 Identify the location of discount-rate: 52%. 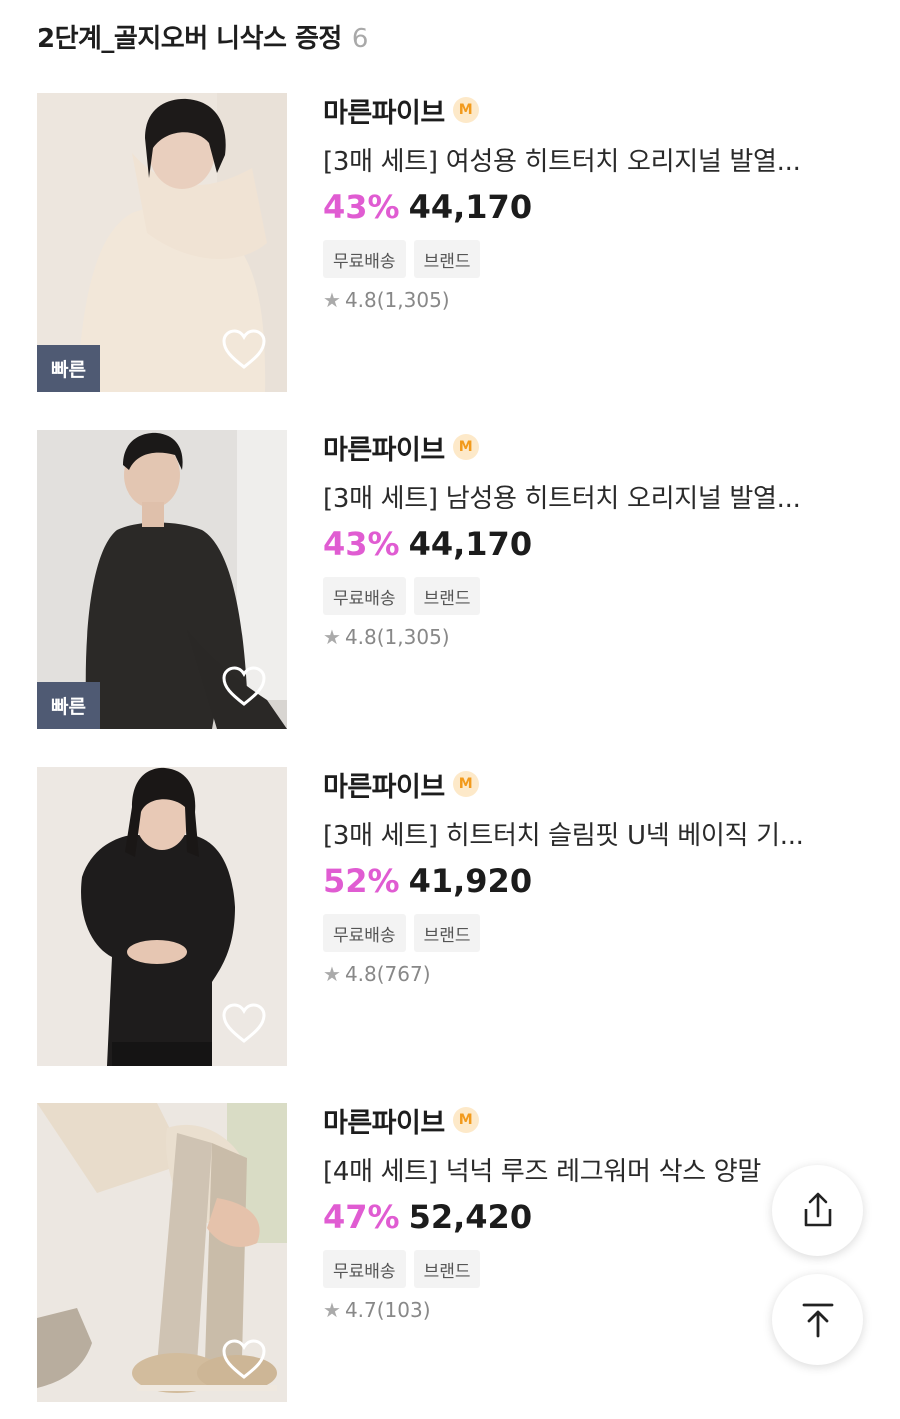
(361, 881).